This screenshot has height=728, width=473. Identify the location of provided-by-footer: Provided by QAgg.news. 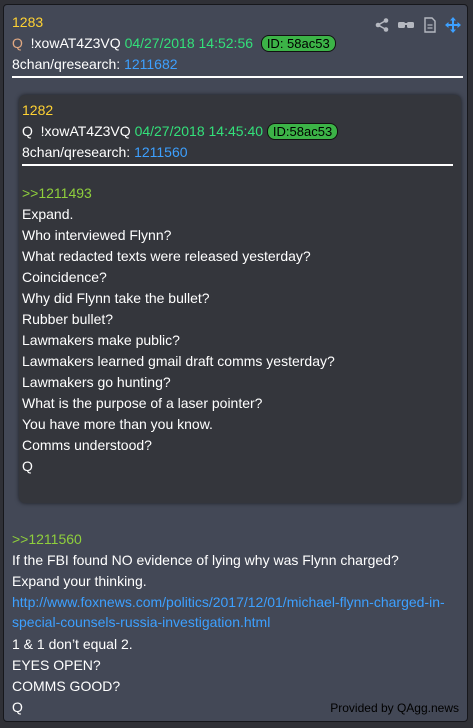
(394, 708).